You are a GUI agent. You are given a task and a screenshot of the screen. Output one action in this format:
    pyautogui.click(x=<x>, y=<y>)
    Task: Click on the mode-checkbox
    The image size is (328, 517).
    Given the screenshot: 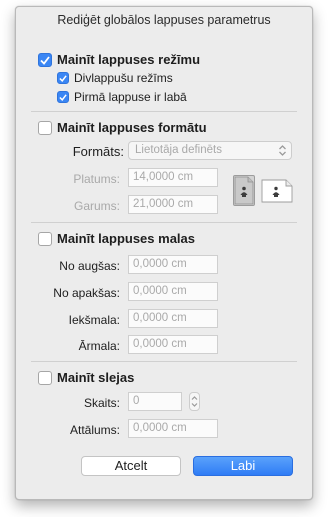 What is the action you would take?
    pyautogui.click(x=45, y=60)
    